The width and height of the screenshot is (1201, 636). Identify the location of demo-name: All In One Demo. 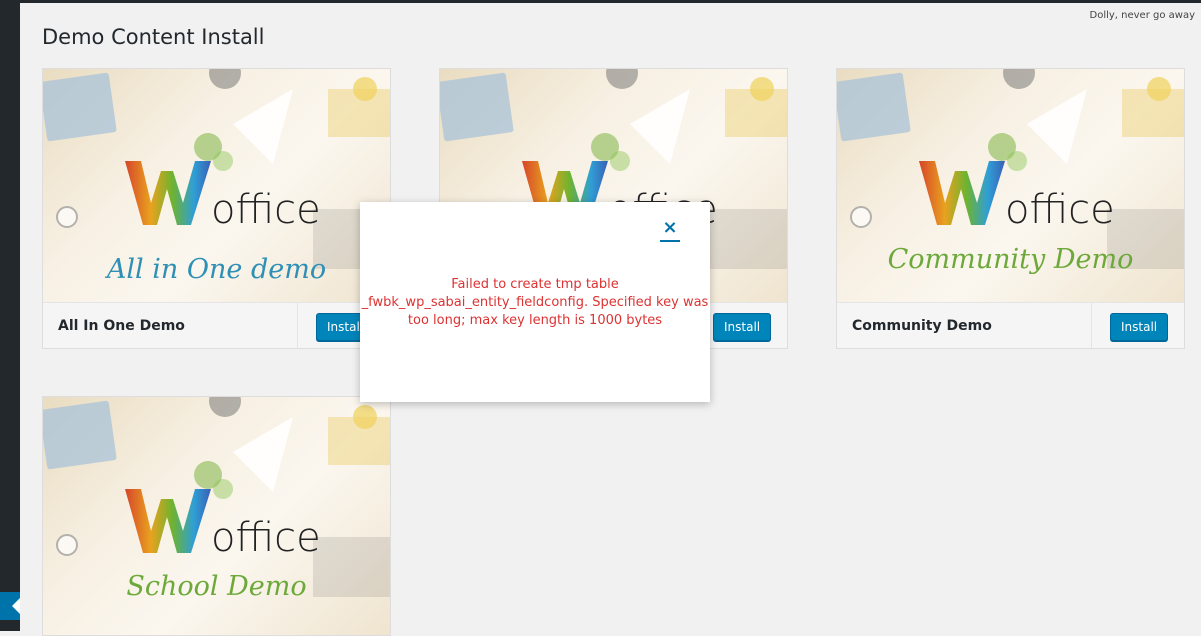
(121, 326).